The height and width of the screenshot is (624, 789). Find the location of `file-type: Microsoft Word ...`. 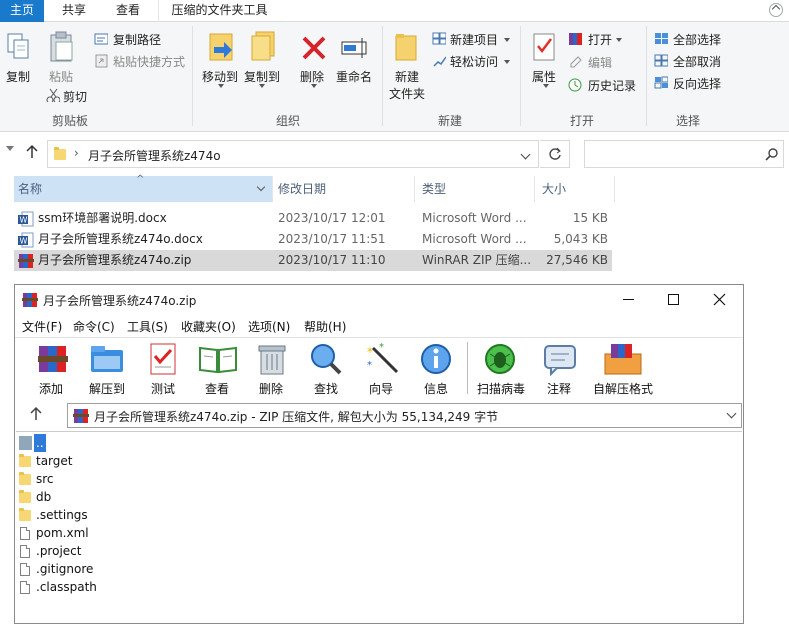

file-type: Microsoft Word ... is located at coordinates (474, 218).